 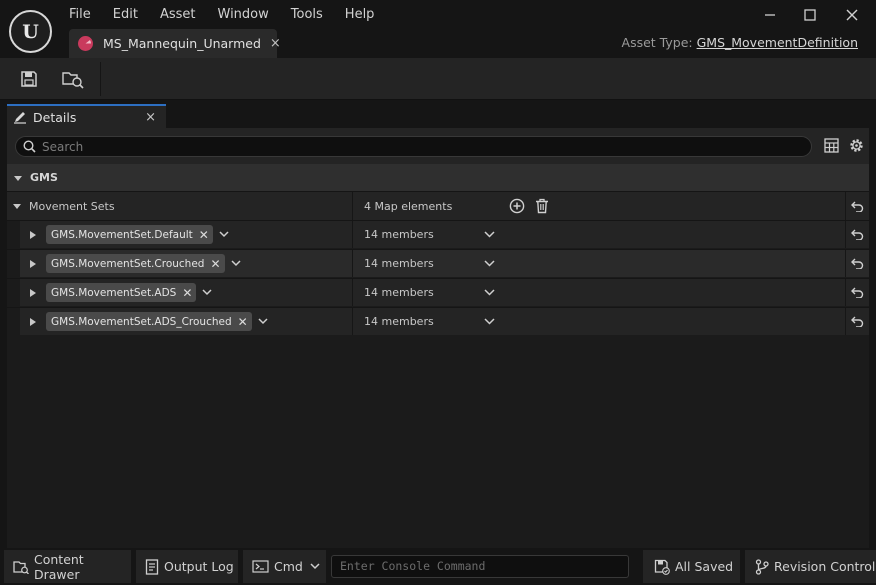 What do you see at coordinates (129, 234) in the screenshot?
I see `gameplay-tag: GMS.MovementSet.Default ✕` at bounding box center [129, 234].